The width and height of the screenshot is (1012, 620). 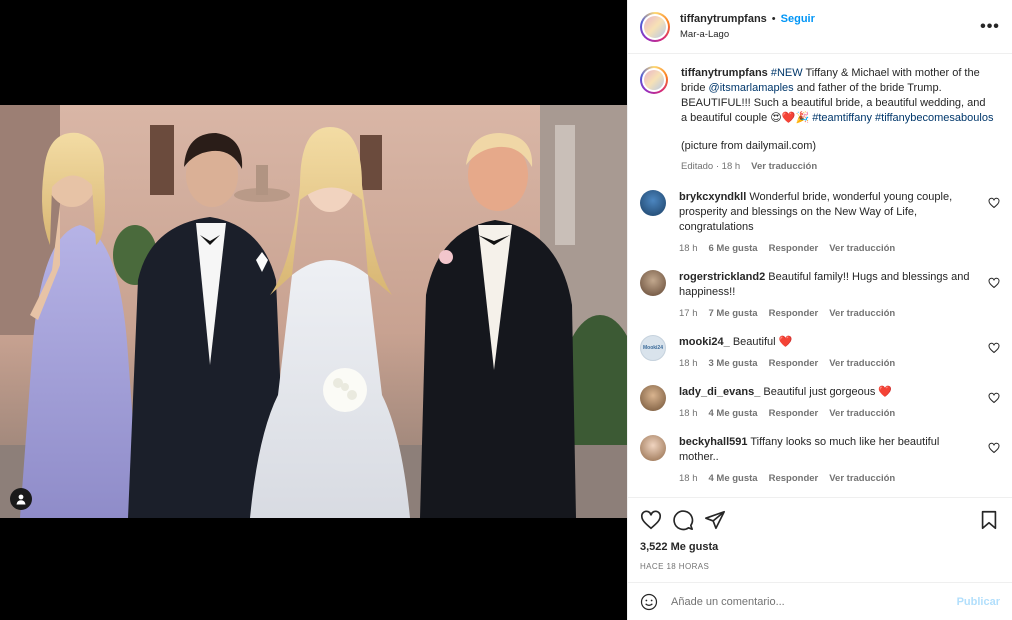 What do you see at coordinates (762, 342) in the screenshot?
I see `comment-text: Beautiful ❤️` at bounding box center [762, 342].